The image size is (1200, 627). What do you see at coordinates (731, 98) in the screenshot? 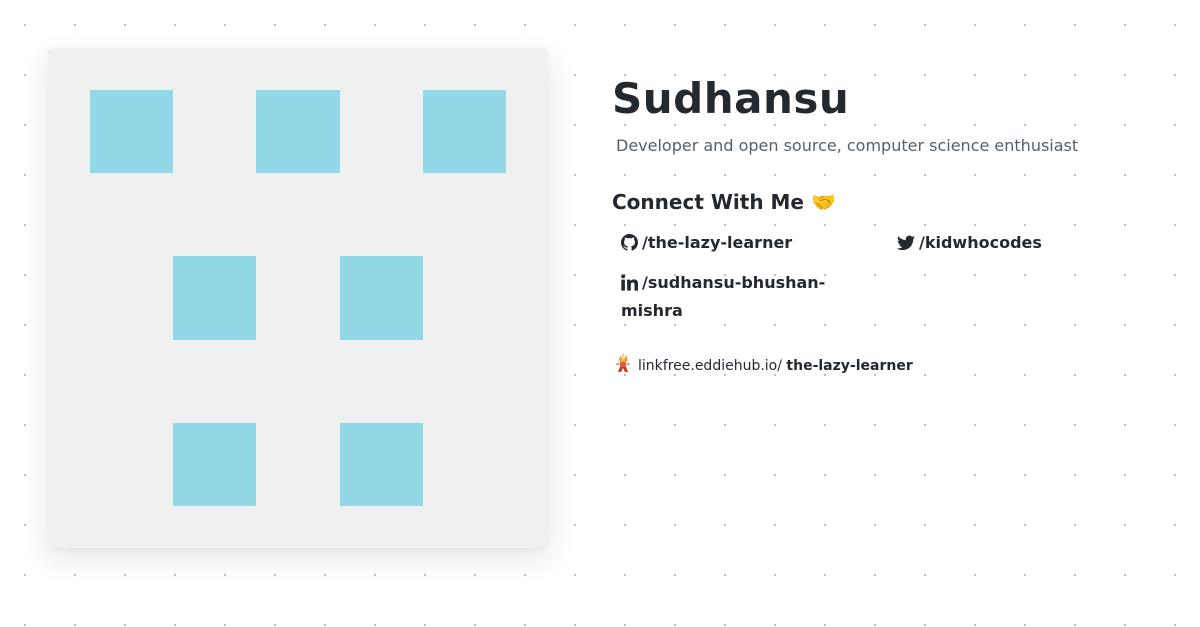
I see `profile-name: Sudhansu` at bounding box center [731, 98].